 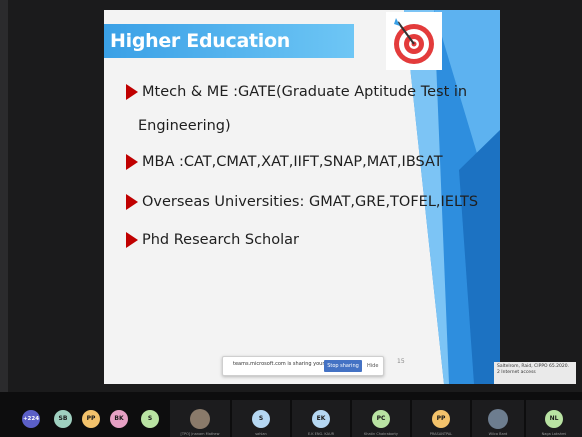 I want to click on bullet-text: MBA :CAT,CMAT,XAT,IIFT,SNAP,MAT,IBSAT, so click(x=292, y=162).